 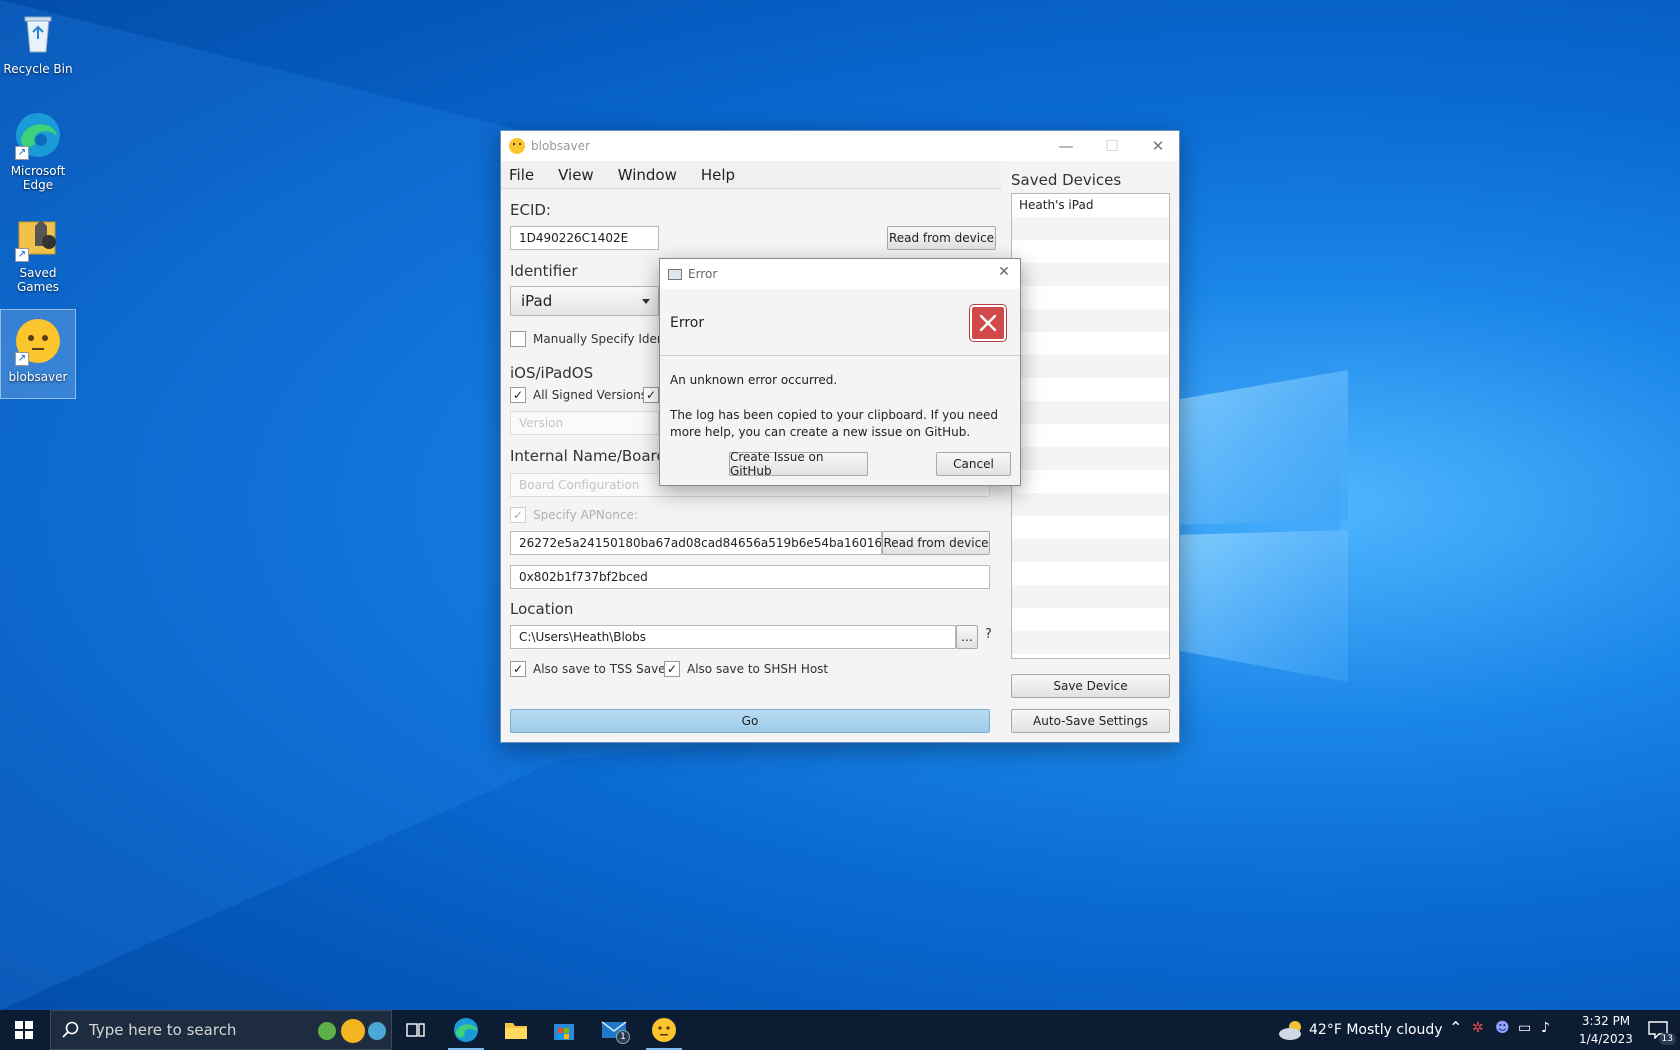 I want to click on saved-device-item: Heath's iPad, so click(x=1090, y=205).